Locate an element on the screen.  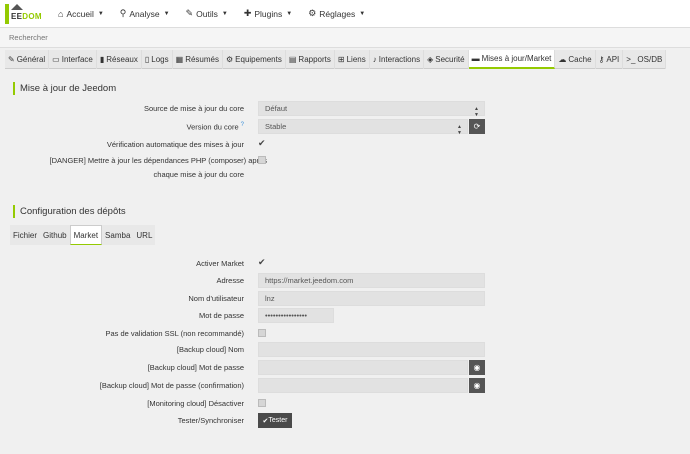
ssl-label: Pas de validation SSL (non recommandé) is located at coordinates (174, 333).